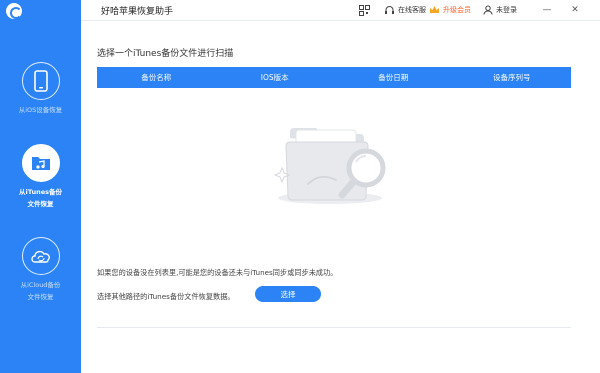 This screenshot has width=600, height=373. I want to click on online-service-label: 在线客服, so click(412, 10).